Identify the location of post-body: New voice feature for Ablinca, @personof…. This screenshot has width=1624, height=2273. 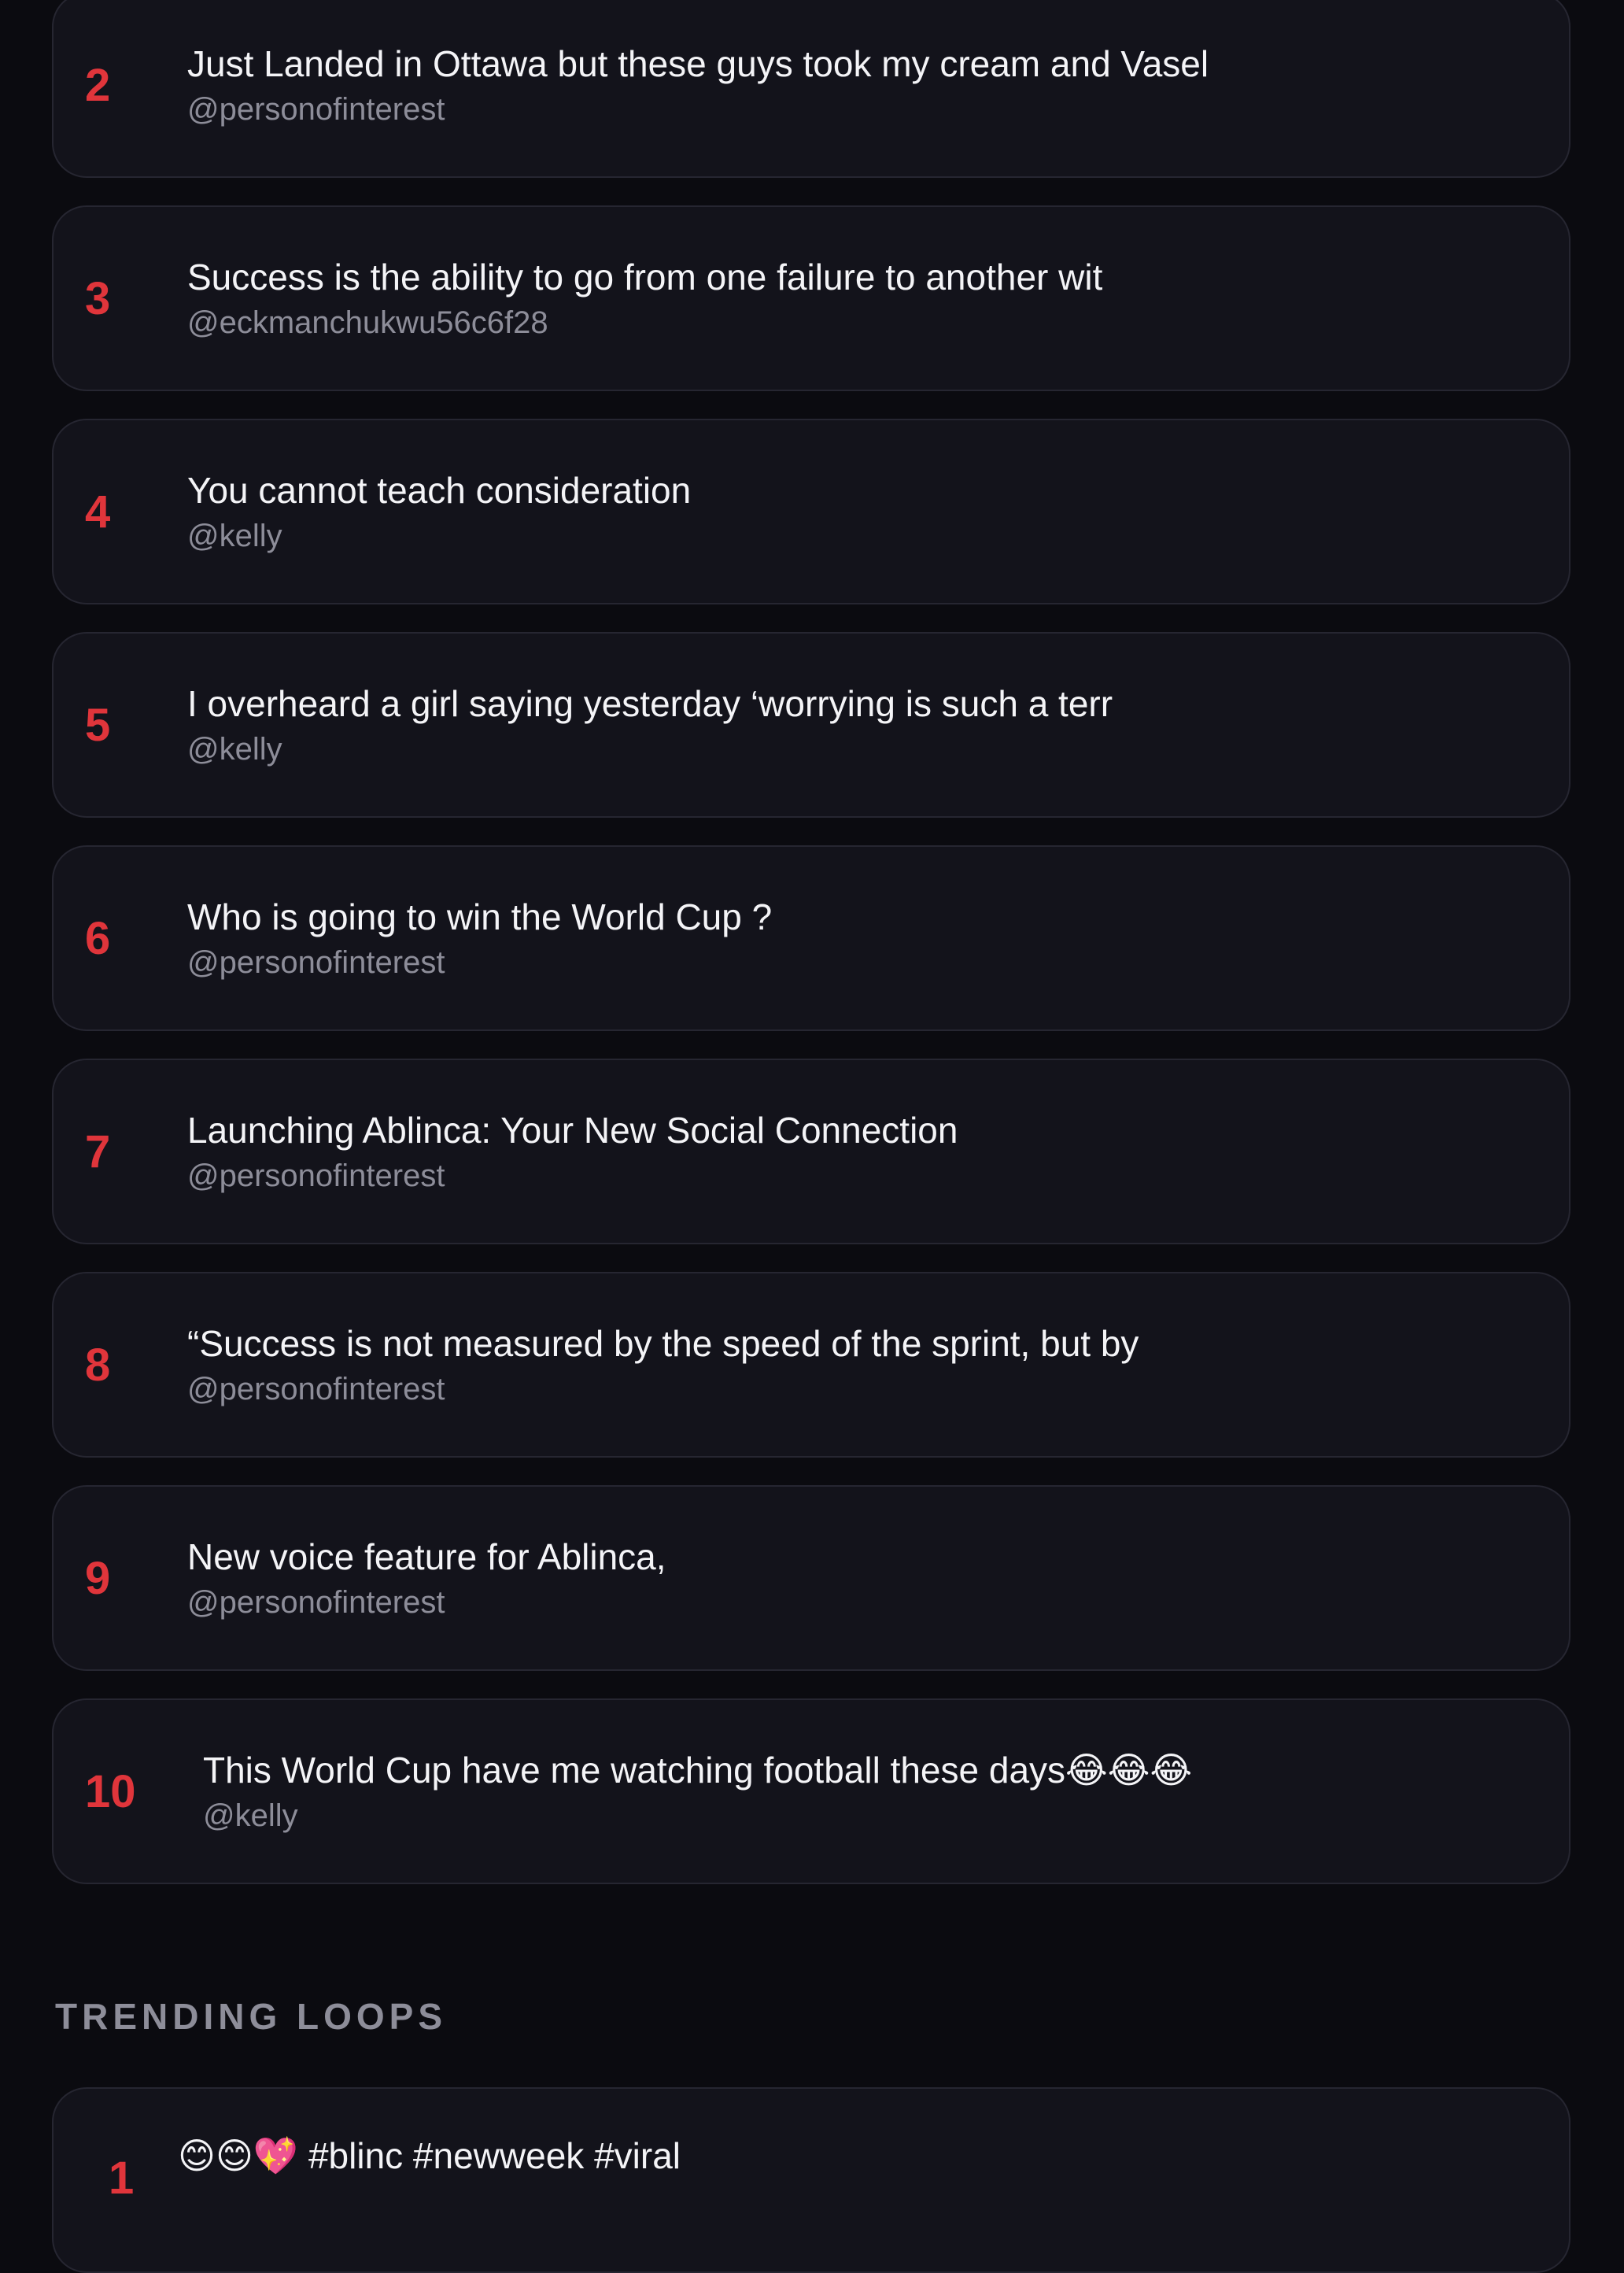
(426, 1578).